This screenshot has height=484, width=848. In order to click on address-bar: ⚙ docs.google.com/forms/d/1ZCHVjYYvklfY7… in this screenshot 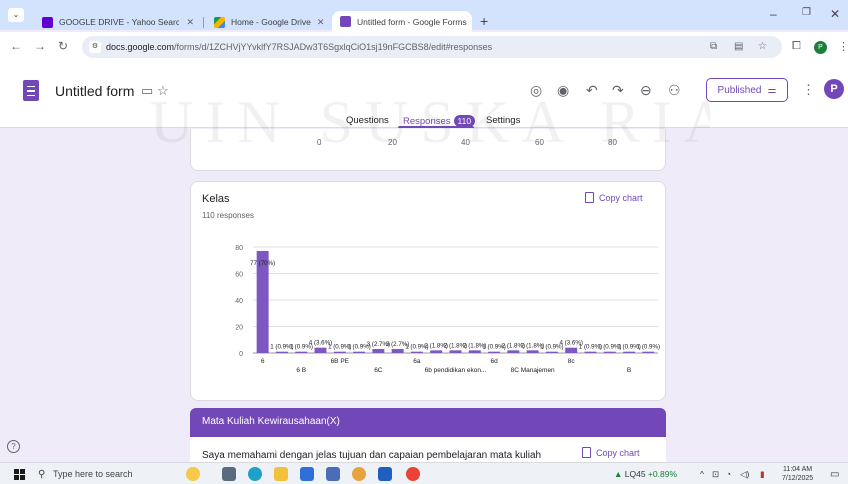, I will do `click(432, 47)`.